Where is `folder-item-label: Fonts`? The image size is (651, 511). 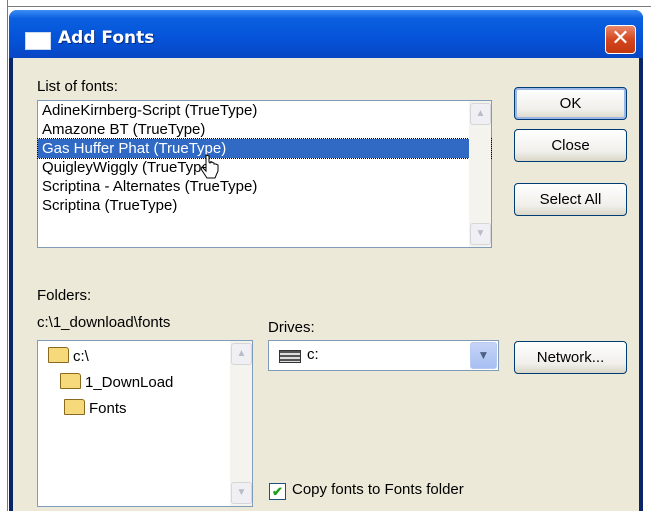
folder-item-label: Fonts is located at coordinates (108, 408).